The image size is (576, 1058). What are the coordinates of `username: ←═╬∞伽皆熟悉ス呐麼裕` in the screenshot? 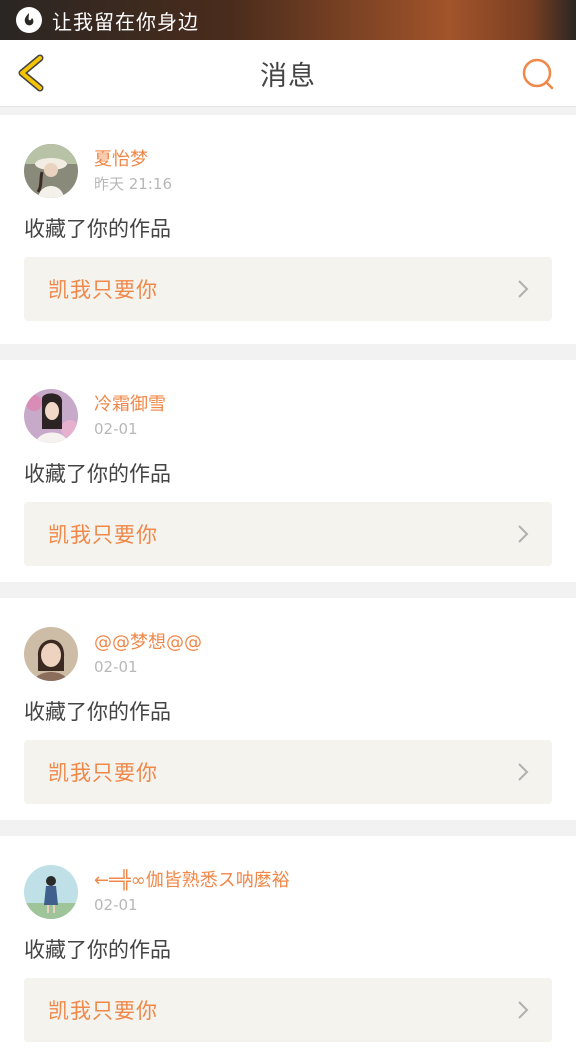 It's located at (192, 881).